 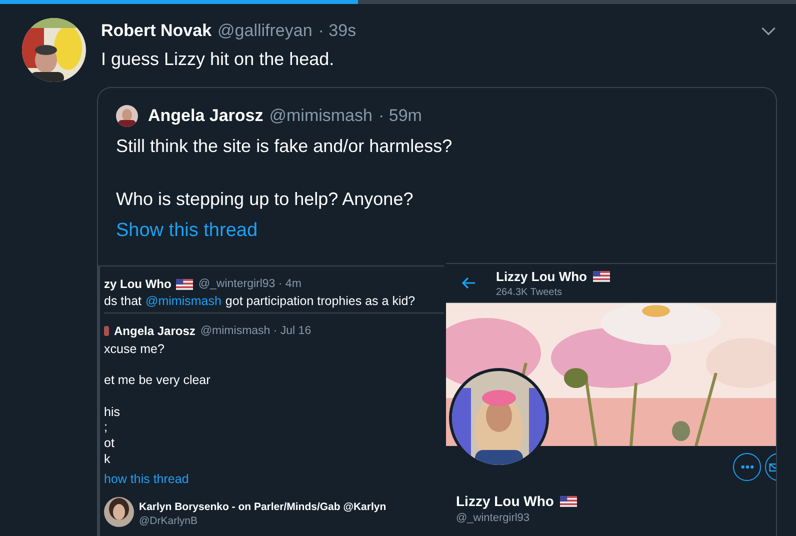 I want to click on author-handle: @_wintergirl93 · 4m, so click(x=250, y=284).